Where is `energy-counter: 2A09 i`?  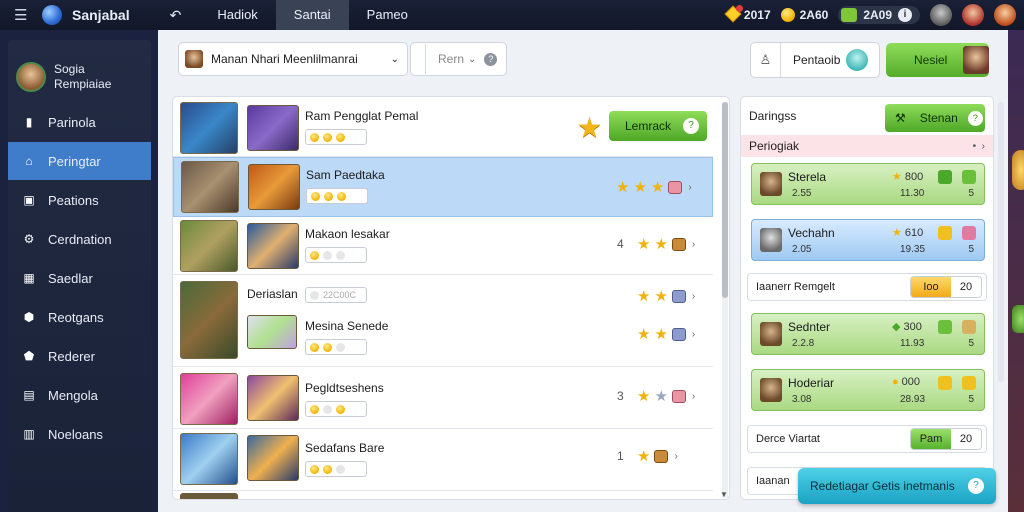 energy-counter: 2A09 i is located at coordinates (879, 15).